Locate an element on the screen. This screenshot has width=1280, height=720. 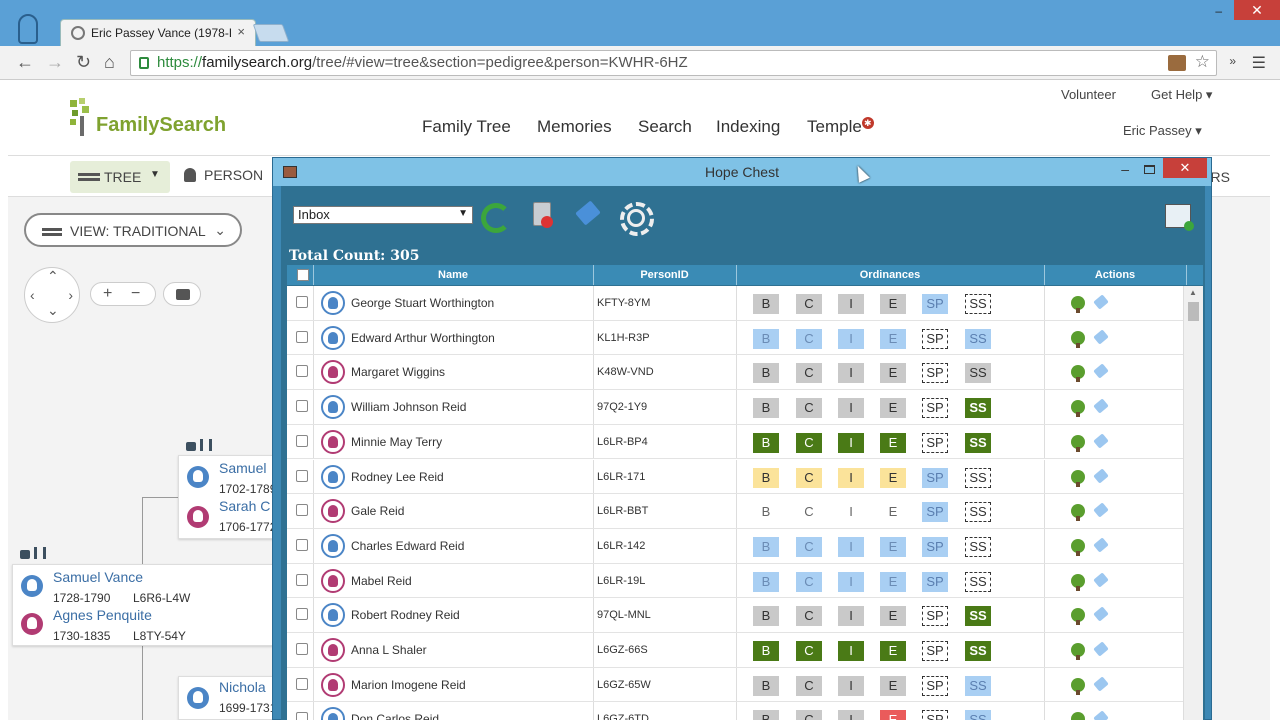
scroll-up-icon: ▲ is located at coordinates (1193, 292).